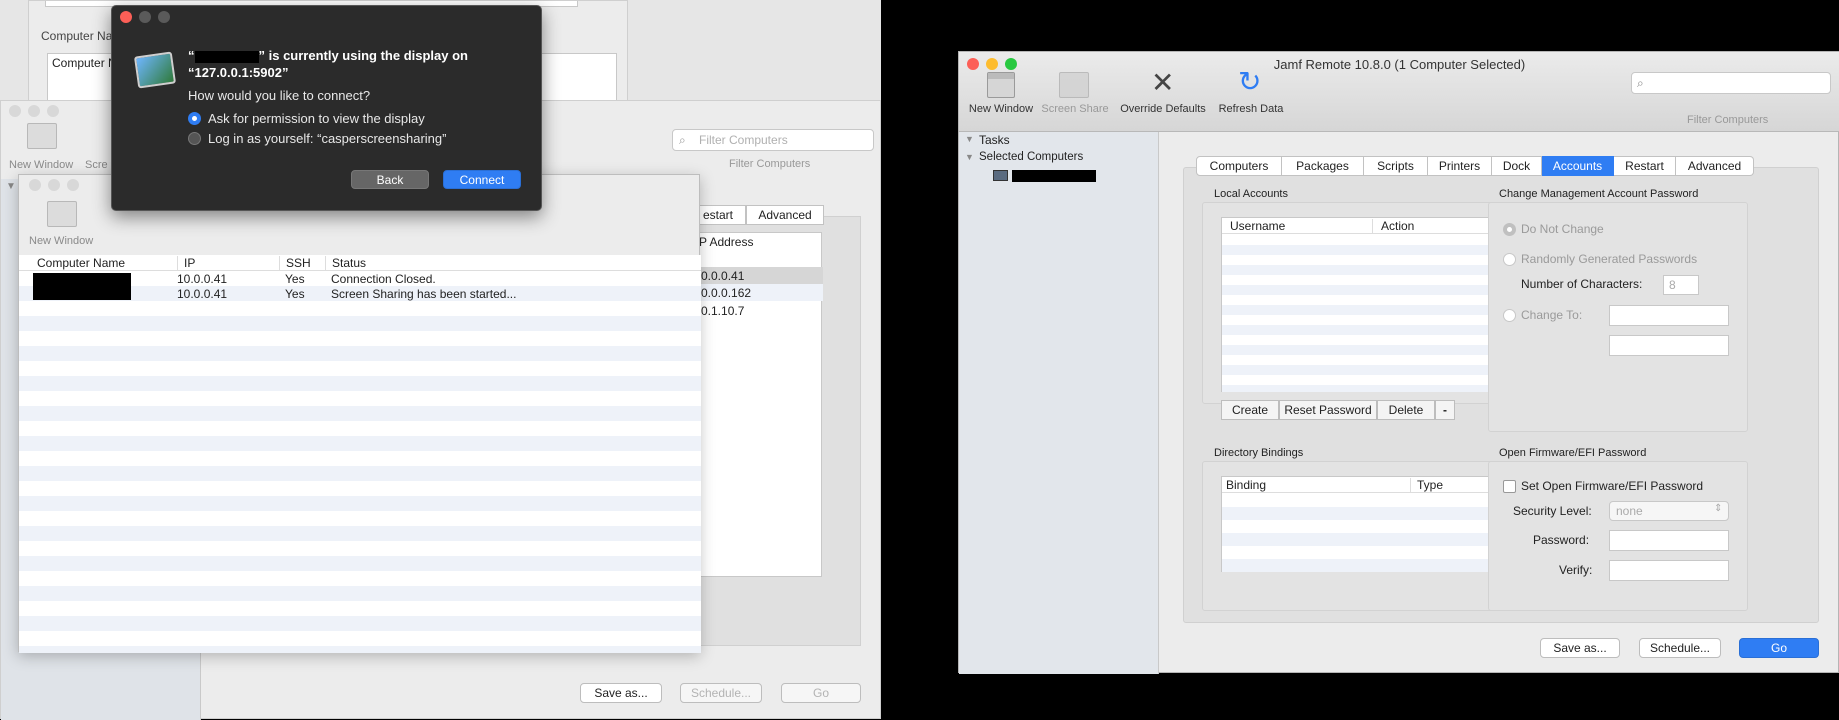 The height and width of the screenshot is (720, 1839). Describe the element at coordinates (1393, 226) in the screenshot. I see `col-header-action: Action` at that location.